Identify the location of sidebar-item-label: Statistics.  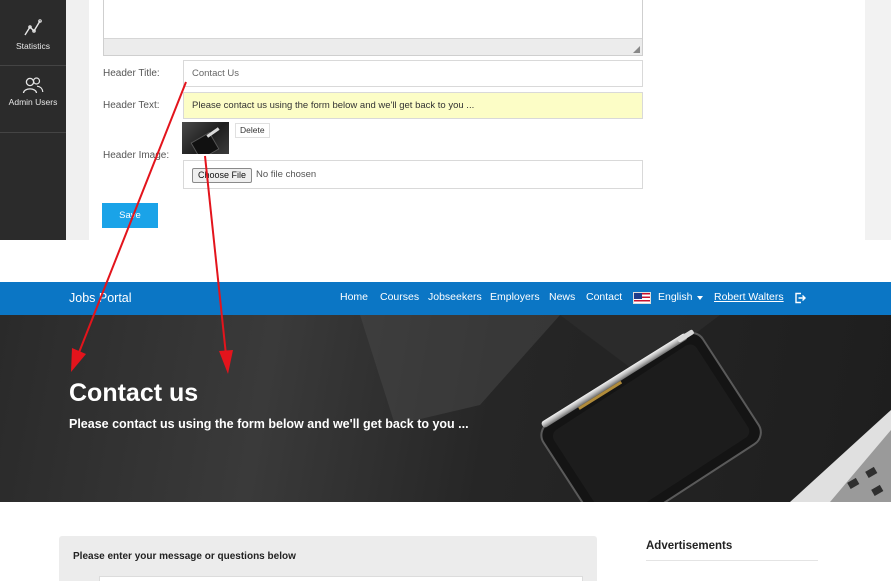
(32, 46).